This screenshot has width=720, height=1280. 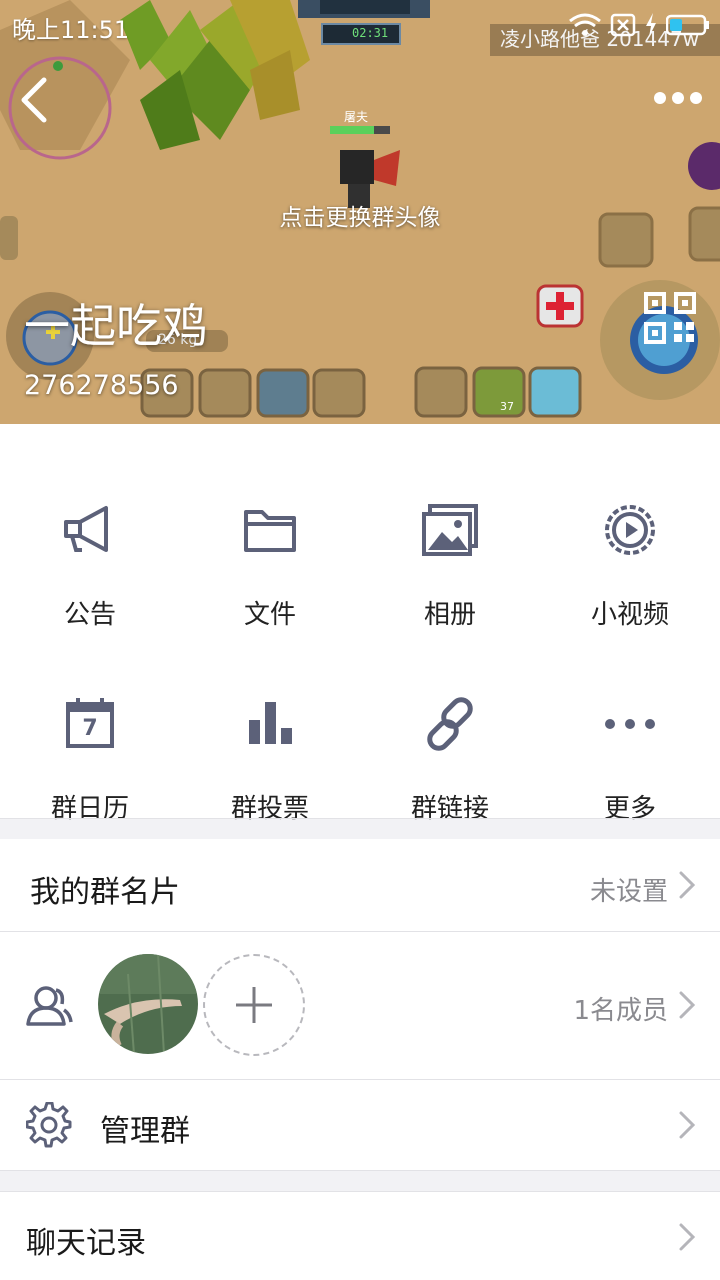 I want to click on album-icon, so click(x=450, y=530).